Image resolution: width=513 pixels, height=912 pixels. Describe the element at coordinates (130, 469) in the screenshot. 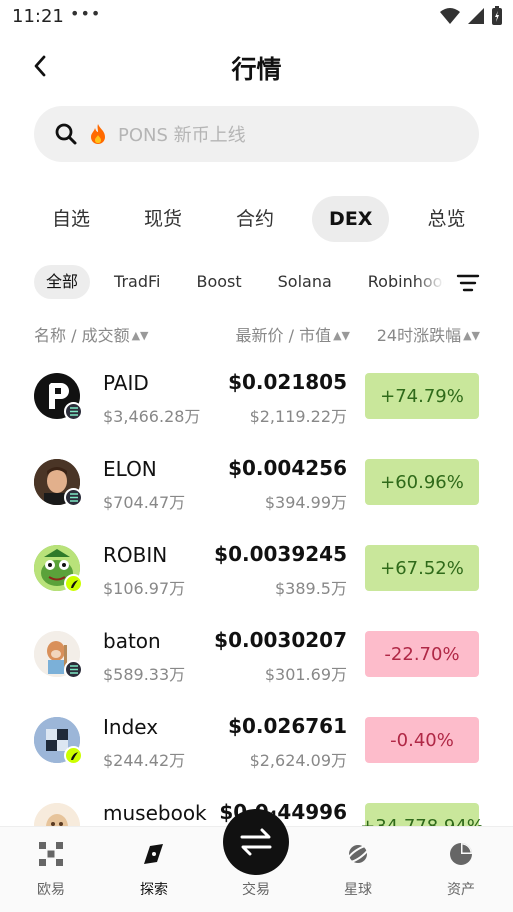

I see `token-name: ELON` at that location.